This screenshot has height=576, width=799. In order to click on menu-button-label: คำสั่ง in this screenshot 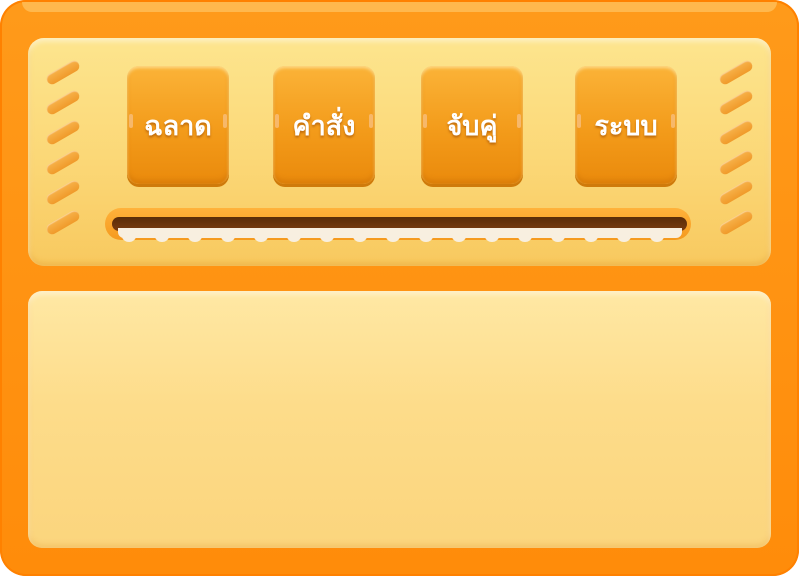, I will do `click(324, 126)`.